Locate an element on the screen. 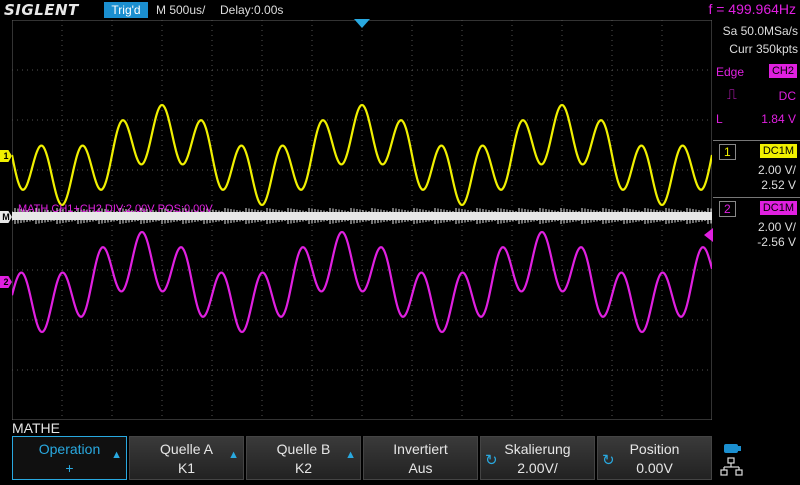 The image size is (800, 485). ch1-offset: 2.52 V is located at coordinates (778, 185).